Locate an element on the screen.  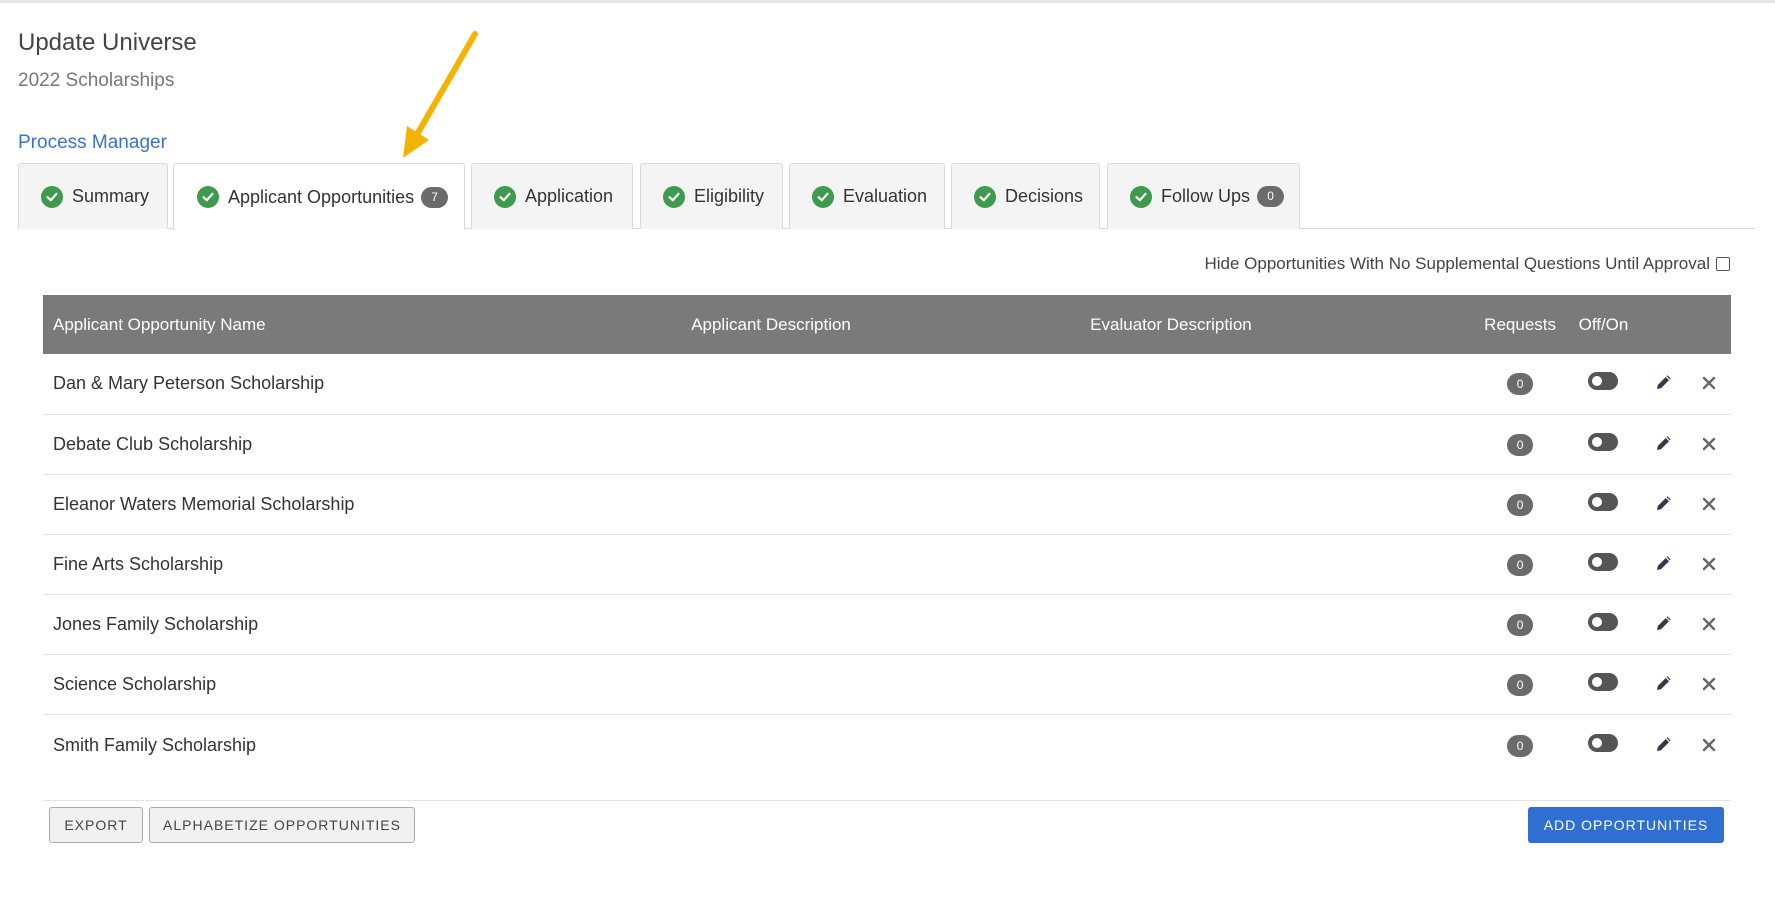
tab-label: Application is located at coordinates (569, 196).